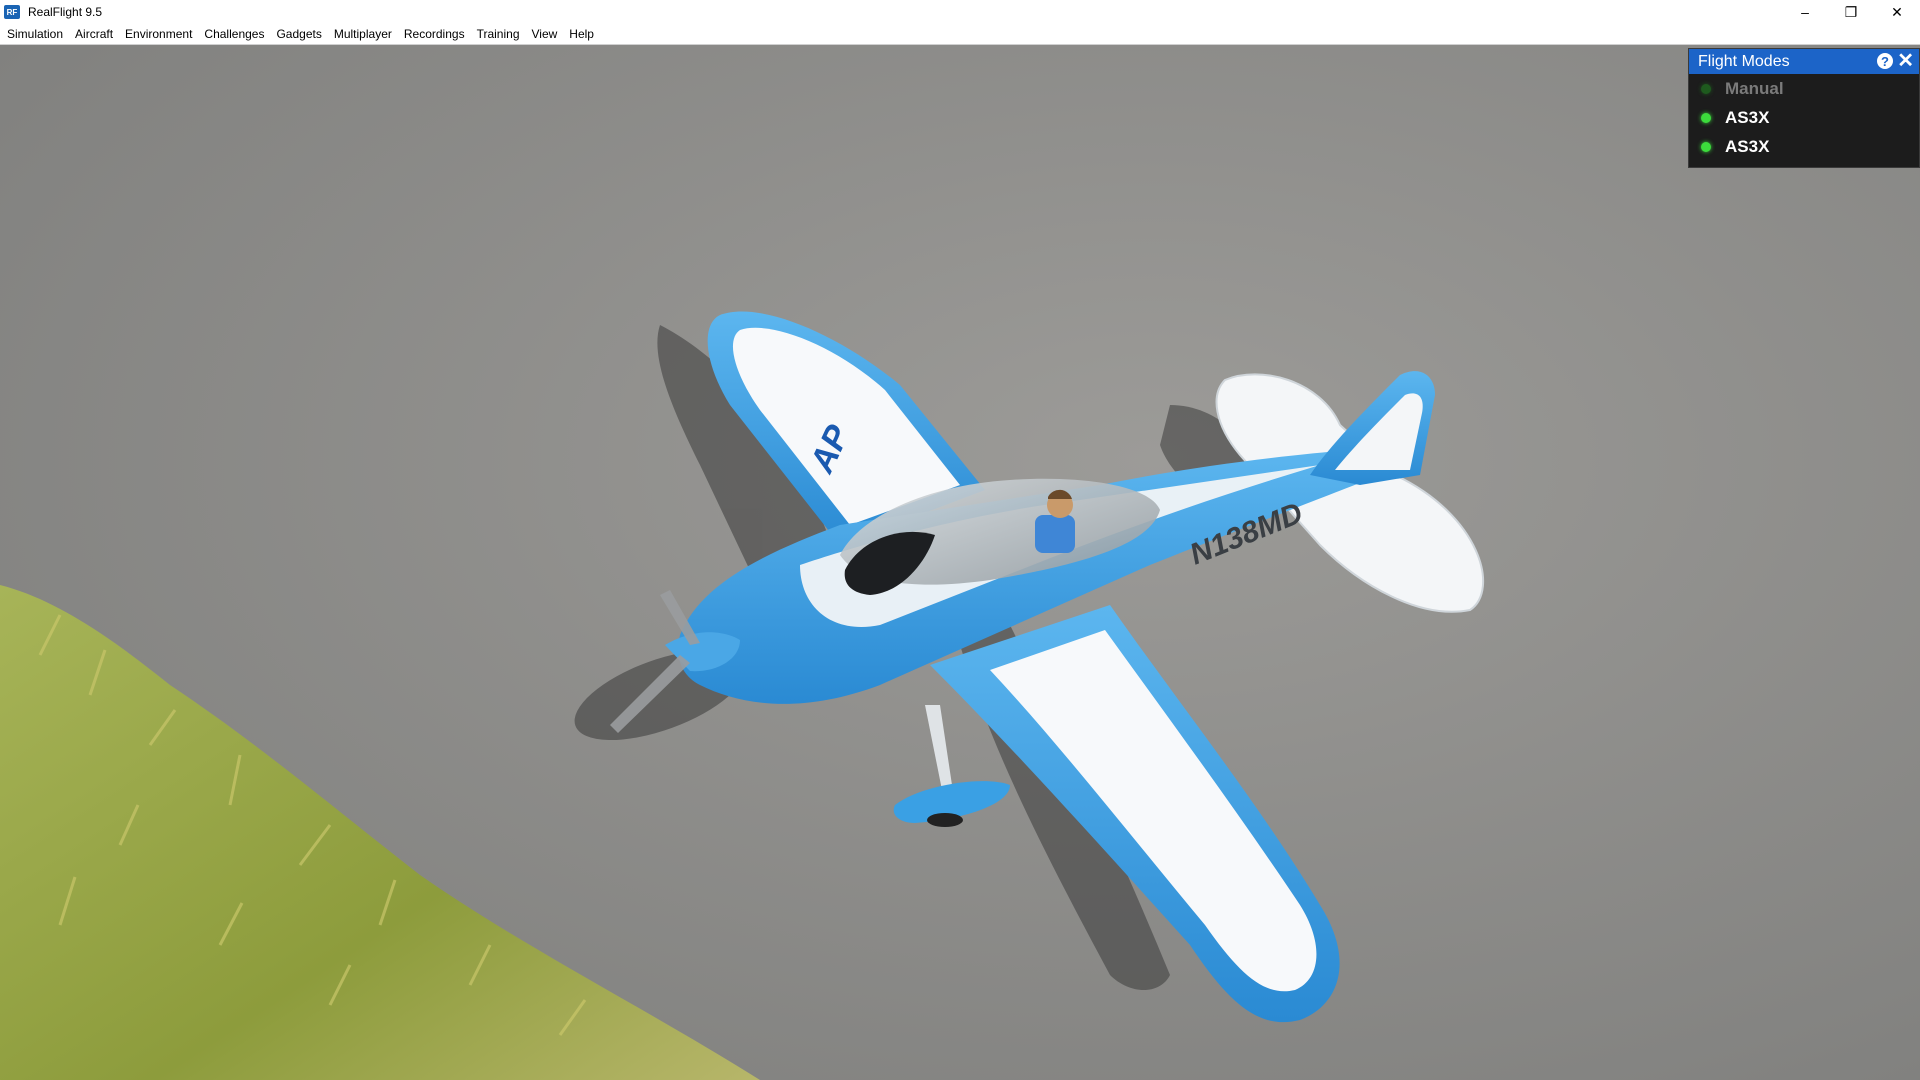 The height and width of the screenshot is (1080, 1920). Describe the element at coordinates (434, 34) in the screenshot. I see `menu-recordings: Recordings` at that location.